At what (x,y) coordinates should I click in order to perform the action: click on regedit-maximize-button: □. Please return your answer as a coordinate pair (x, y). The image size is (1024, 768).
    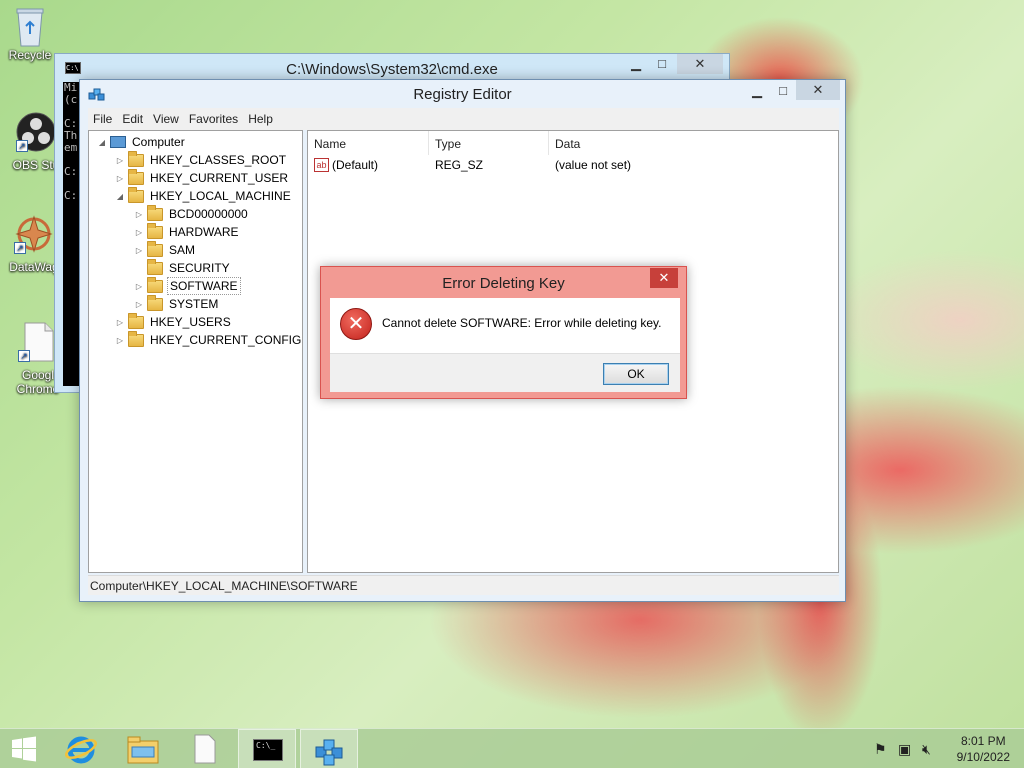
    Looking at the image, I should click on (783, 93).